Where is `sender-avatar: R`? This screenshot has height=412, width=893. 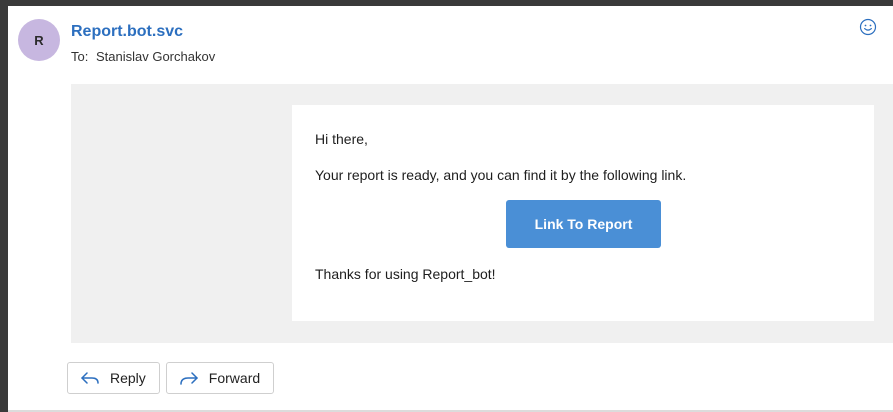
sender-avatar: R is located at coordinates (39, 40).